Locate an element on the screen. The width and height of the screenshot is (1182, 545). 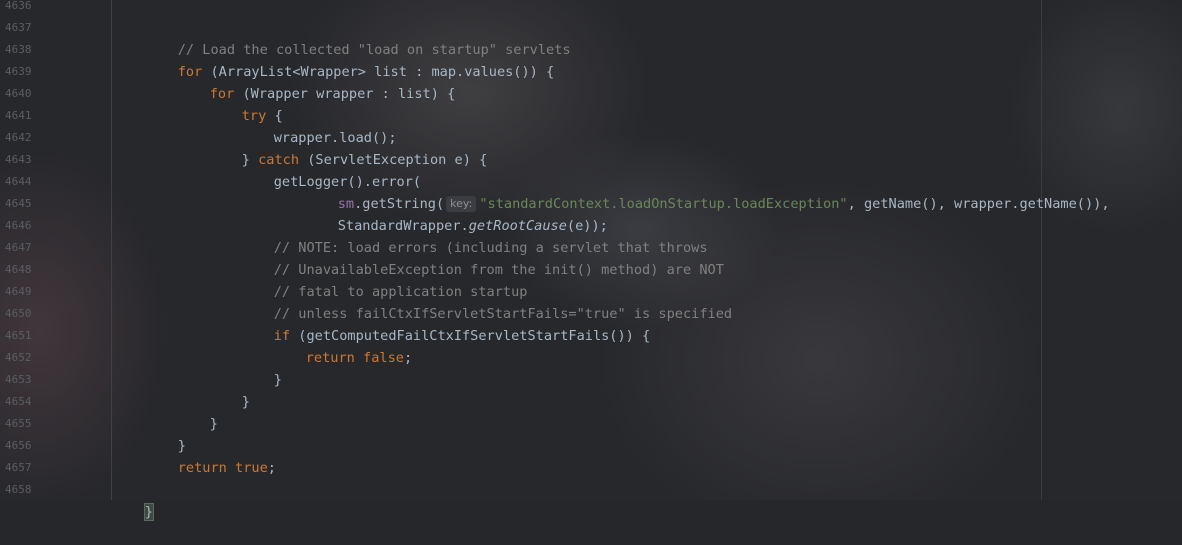
keyword: true is located at coordinates (251, 468).